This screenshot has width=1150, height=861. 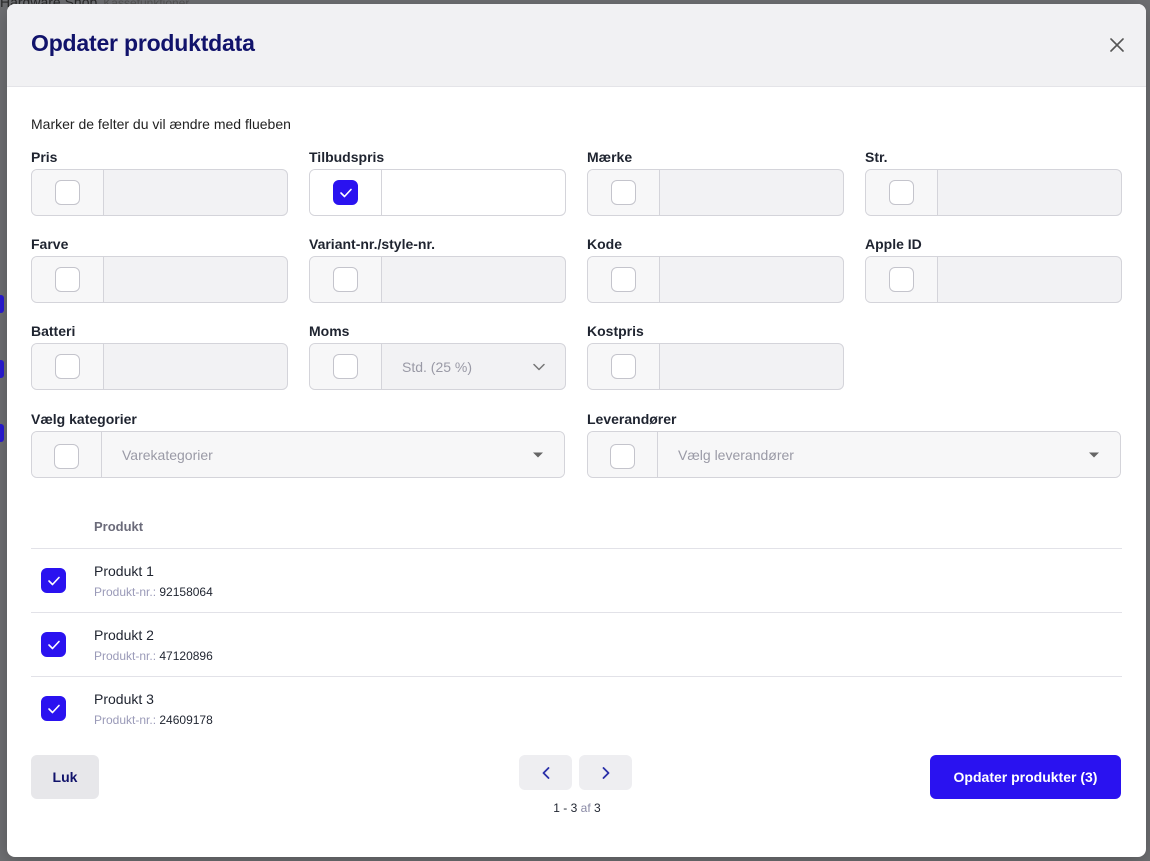 What do you see at coordinates (67, 279) in the screenshot?
I see `farve-checkbox` at bounding box center [67, 279].